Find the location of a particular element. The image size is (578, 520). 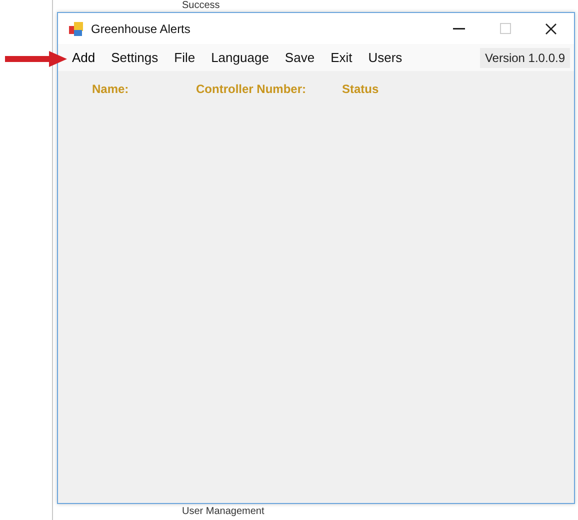

document-text: User Management is located at coordinates (223, 512).